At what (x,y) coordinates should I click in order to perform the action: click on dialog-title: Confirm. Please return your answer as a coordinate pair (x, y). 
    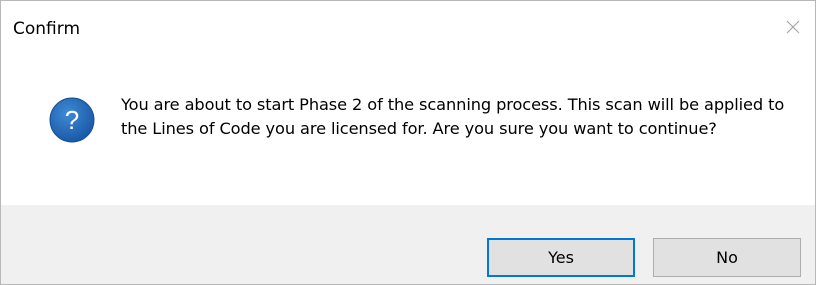
    Looking at the image, I should click on (47, 29).